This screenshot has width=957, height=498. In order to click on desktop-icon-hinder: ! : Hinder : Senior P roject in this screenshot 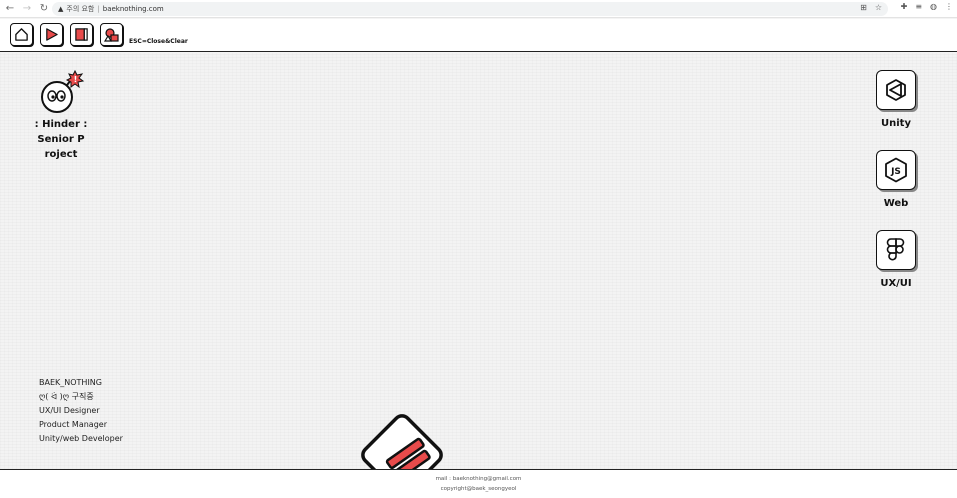, I will do `click(61, 115)`.